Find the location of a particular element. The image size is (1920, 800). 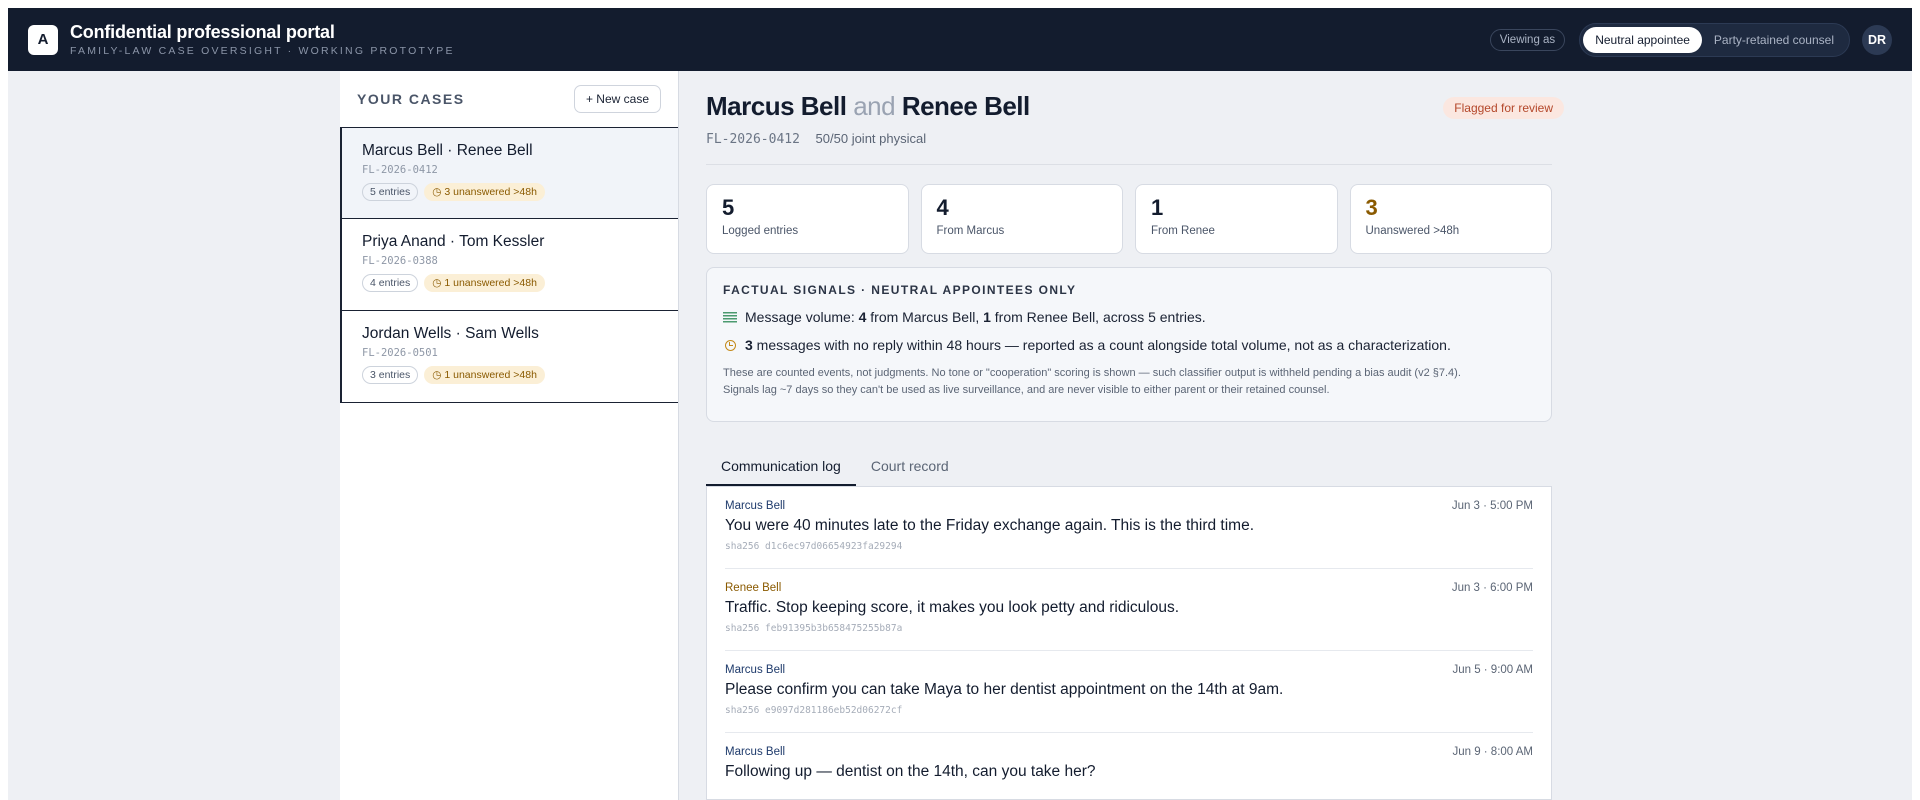

entries-badge: 4 entries is located at coordinates (390, 283).